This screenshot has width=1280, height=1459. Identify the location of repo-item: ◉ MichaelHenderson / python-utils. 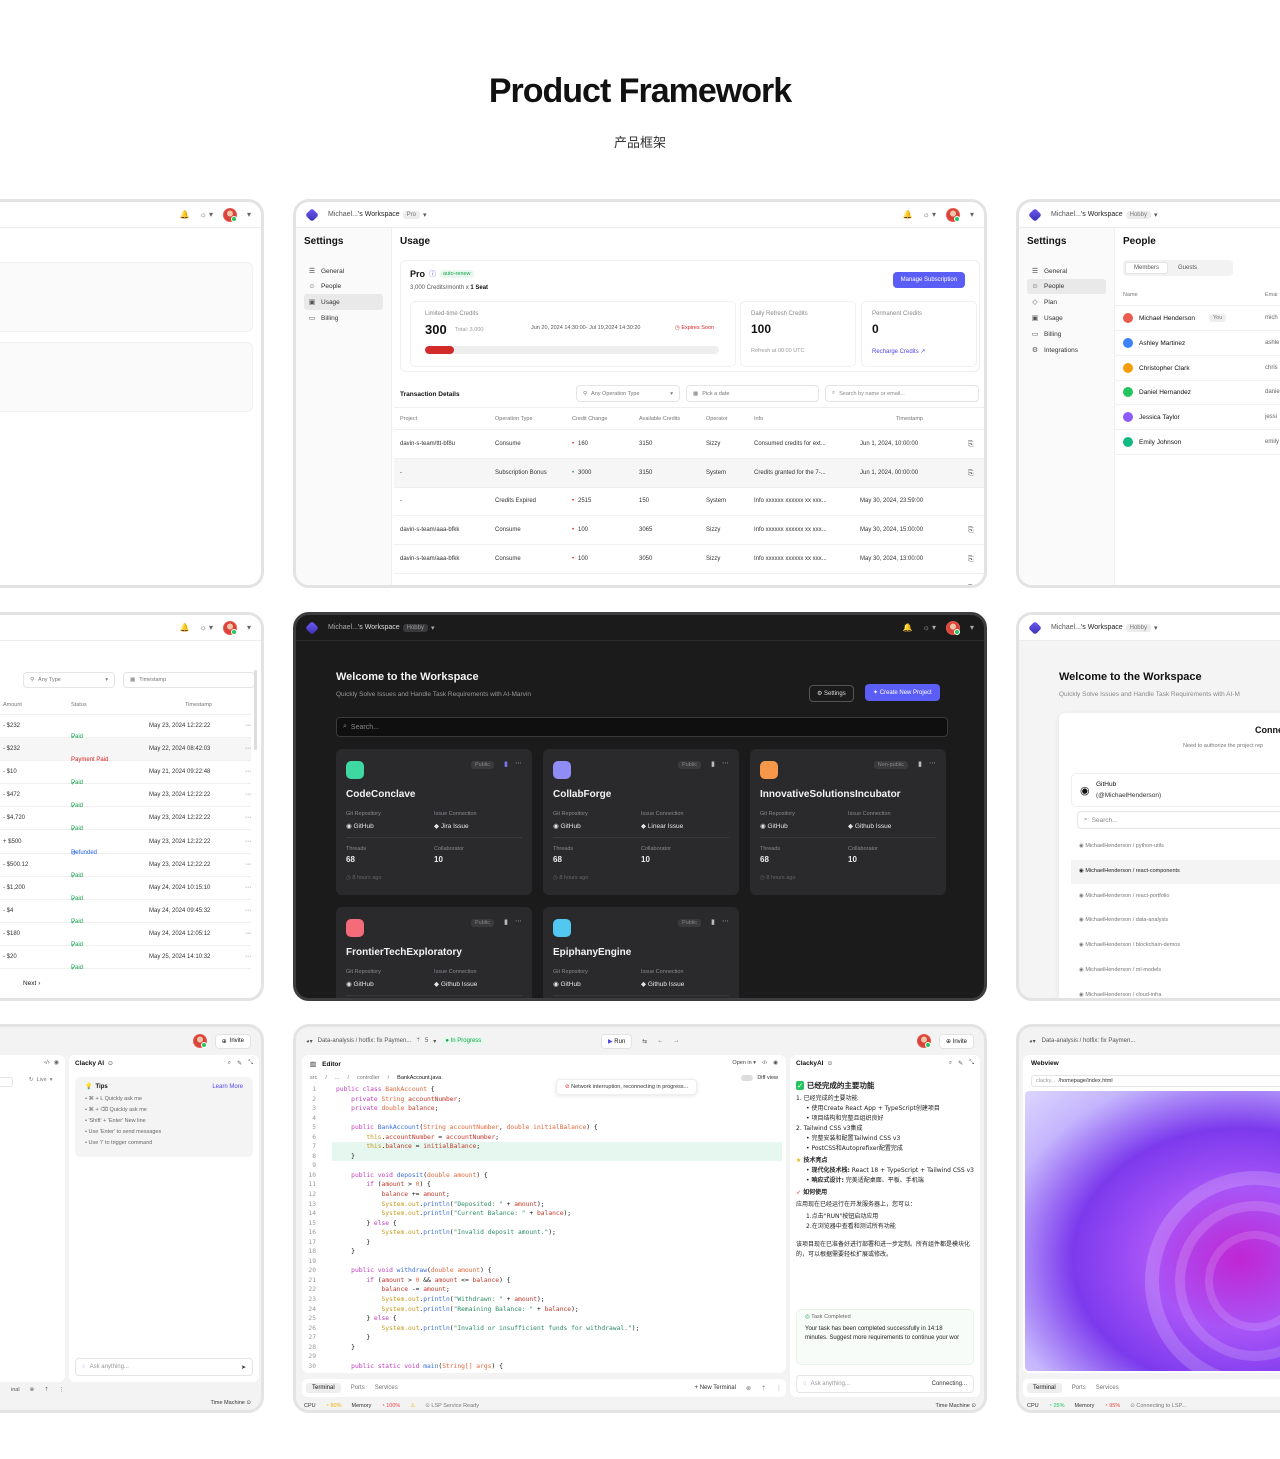
(1175, 847).